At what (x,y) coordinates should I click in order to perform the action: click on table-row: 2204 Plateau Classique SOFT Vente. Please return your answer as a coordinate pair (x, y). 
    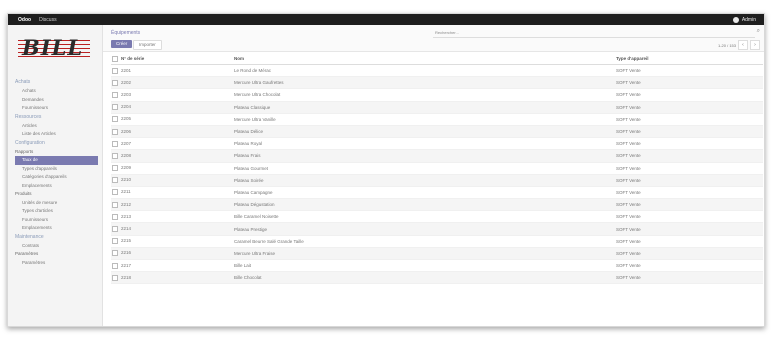
    Looking at the image, I should click on (437, 107).